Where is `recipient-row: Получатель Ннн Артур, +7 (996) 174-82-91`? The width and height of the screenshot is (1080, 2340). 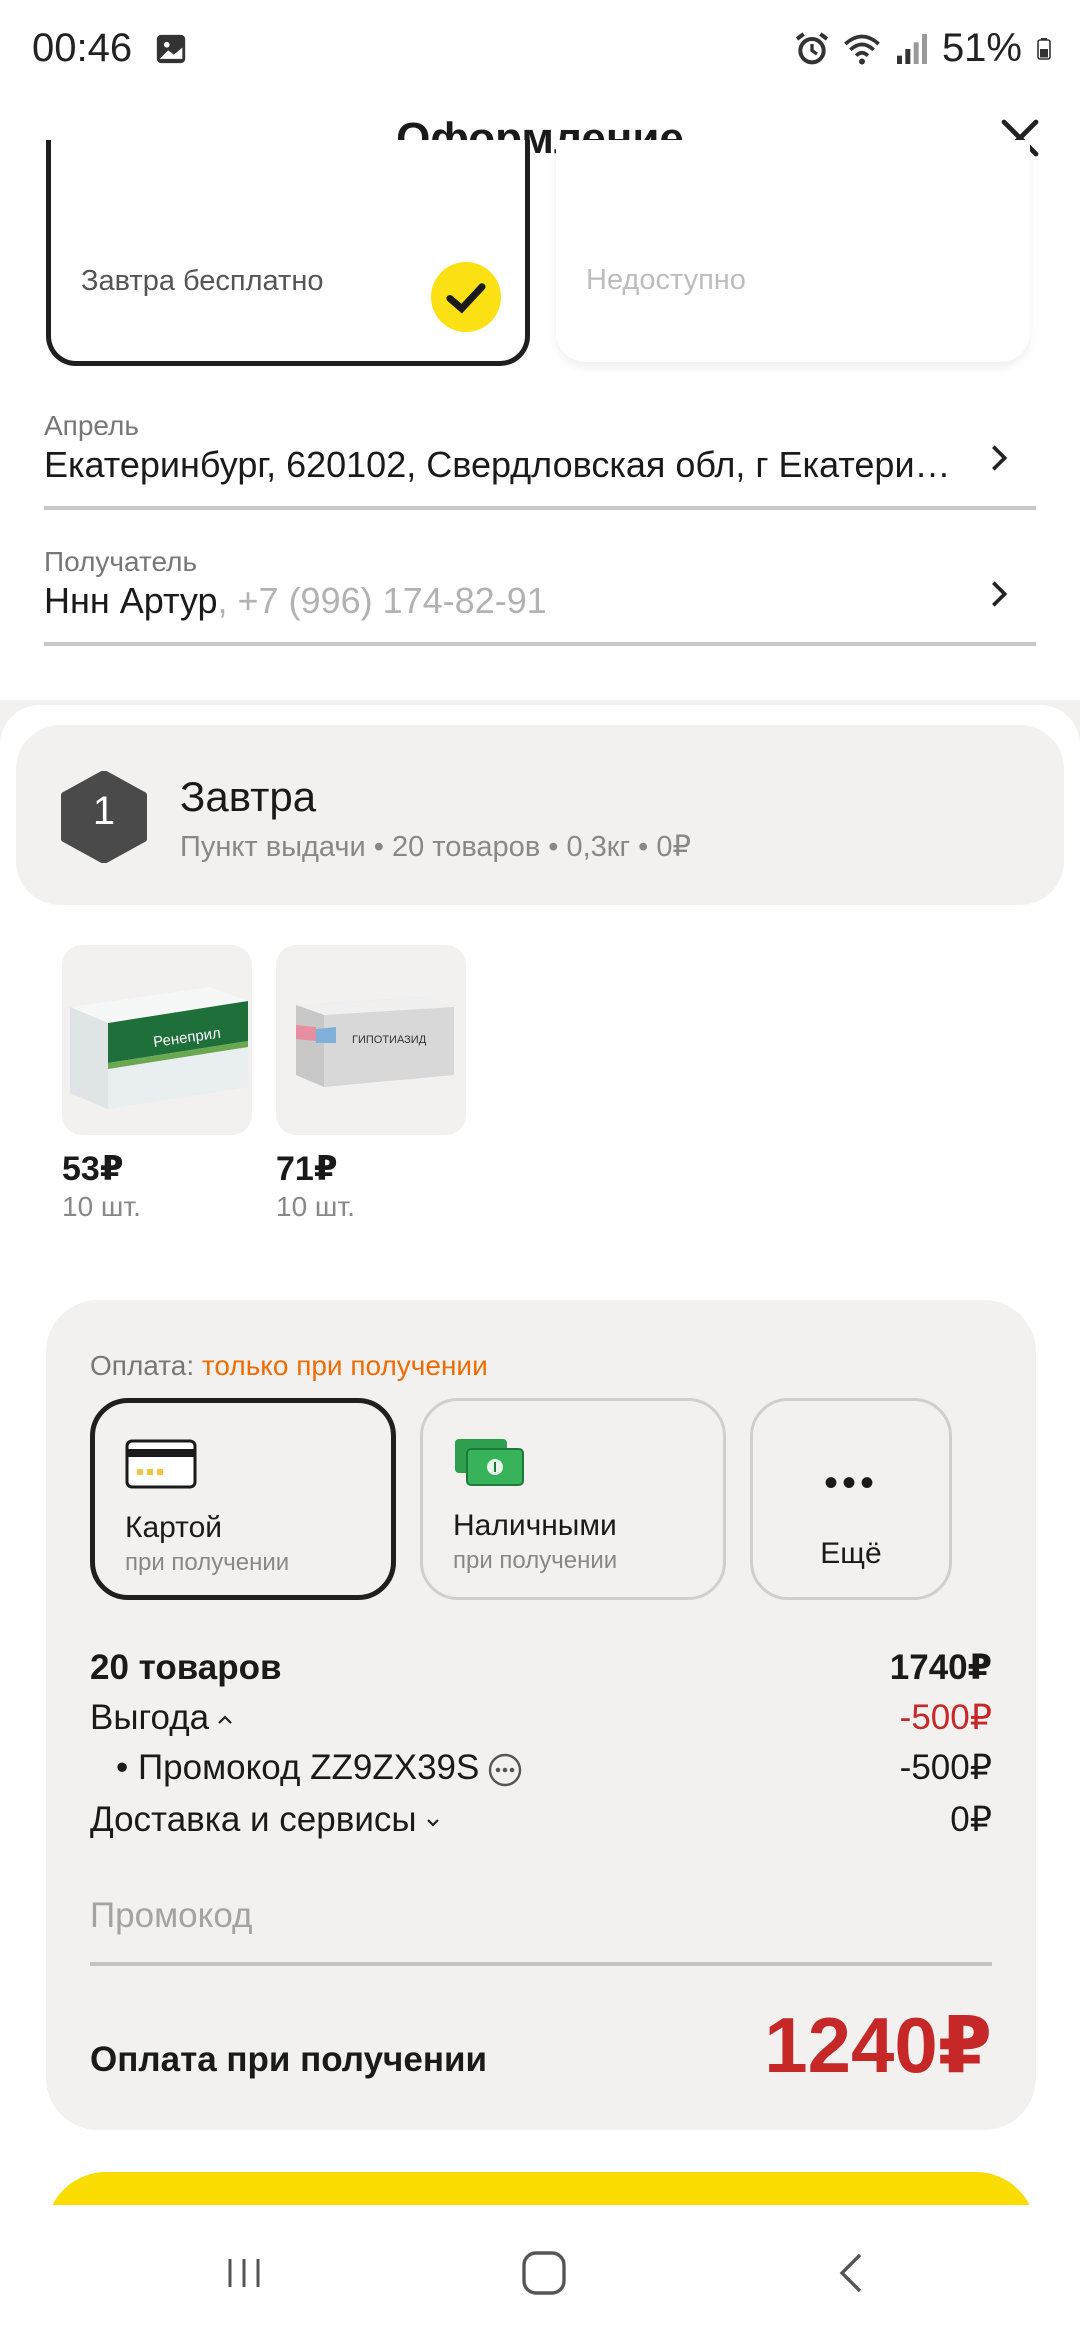
recipient-row: Получатель Ннн Артур, +7 (996) 174-82-91 is located at coordinates (540, 596).